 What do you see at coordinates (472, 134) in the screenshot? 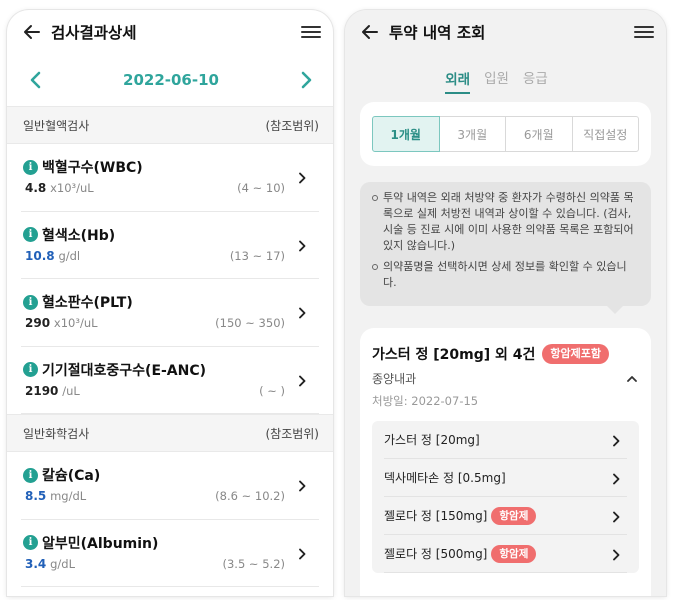
I see `period-option: 3개월` at bounding box center [472, 134].